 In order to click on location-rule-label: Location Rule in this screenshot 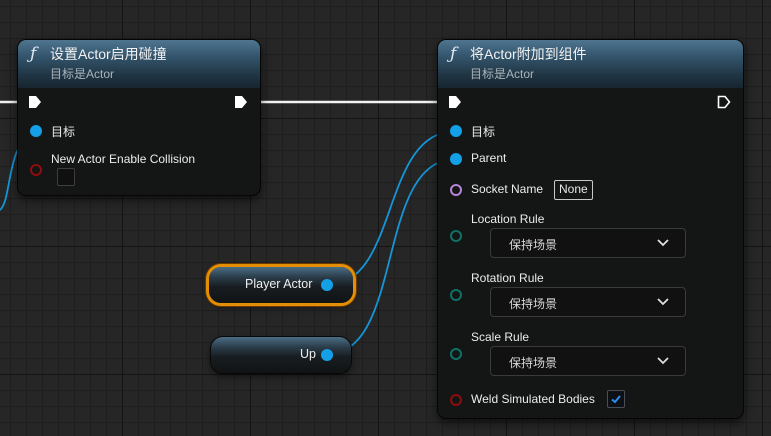, I will do `click(508, 219)`.